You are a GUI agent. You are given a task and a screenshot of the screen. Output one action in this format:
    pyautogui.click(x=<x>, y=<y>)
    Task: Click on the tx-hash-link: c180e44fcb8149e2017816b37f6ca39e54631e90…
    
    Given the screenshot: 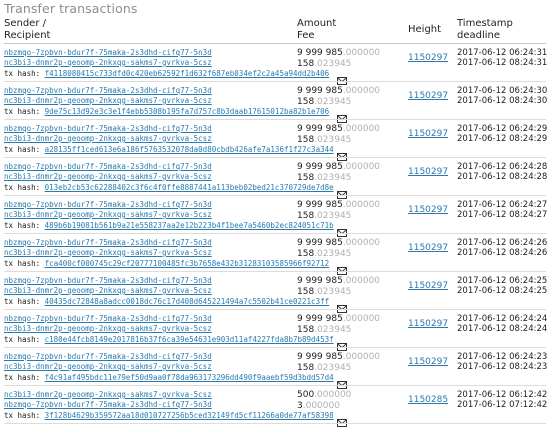 What is the action you would take?
    pyautogui.click(x=189, y=339)
    